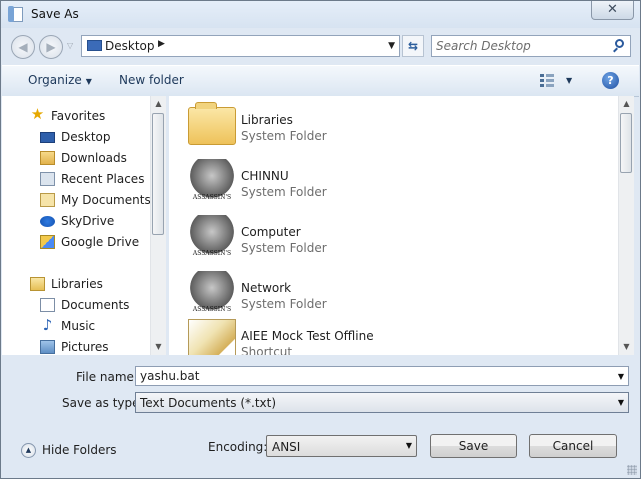 The width and height of the screenshot is (641, 479). What do you see at coordinates (55, 14) in the screenshot?
I see `window-title: Save As` at bounding box center [55, 14].